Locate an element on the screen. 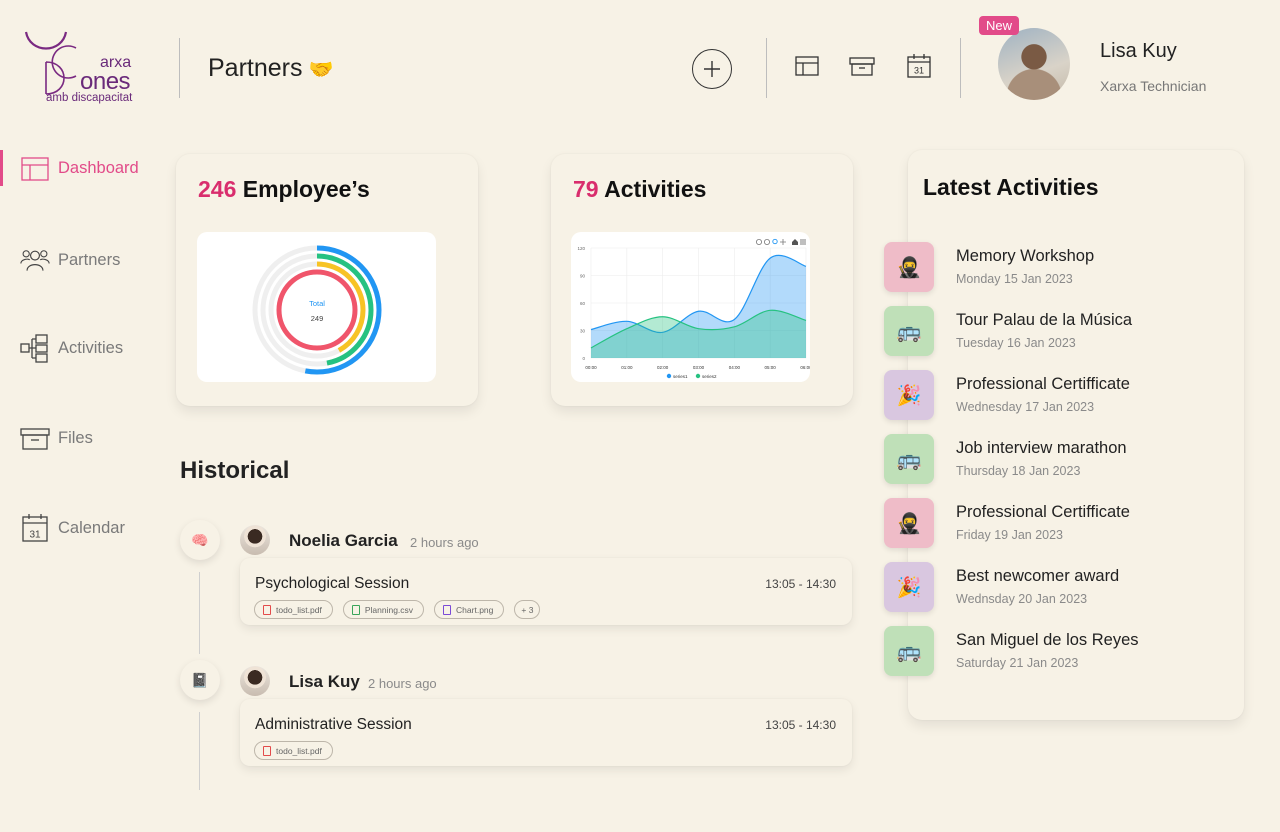 The width and height of the screenshot is (1280, 832). activity-title: Job interview marathon is located at coordinates (1041, 448).